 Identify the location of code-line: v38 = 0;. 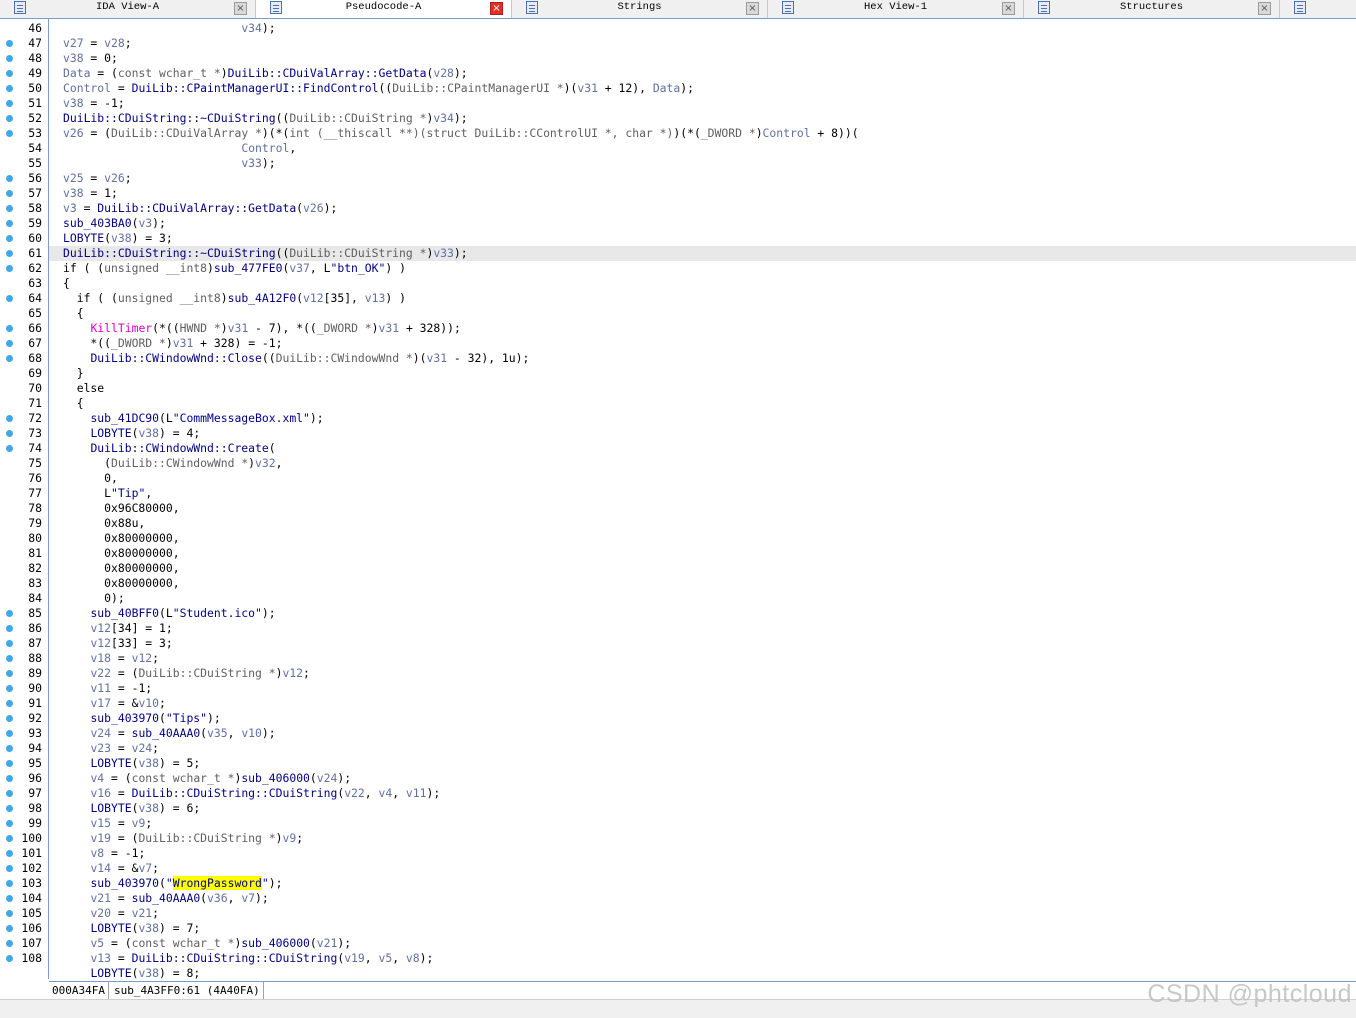
(702, 58).